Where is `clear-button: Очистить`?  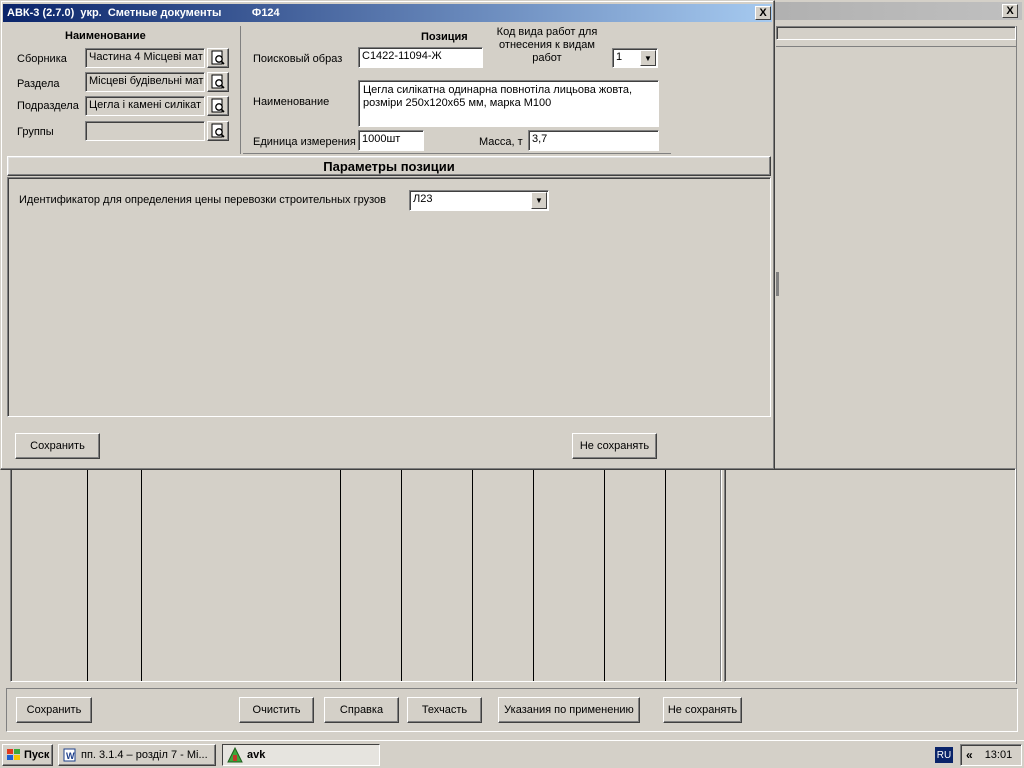 clear-button: Очистить is located at coordinates (276, 710).